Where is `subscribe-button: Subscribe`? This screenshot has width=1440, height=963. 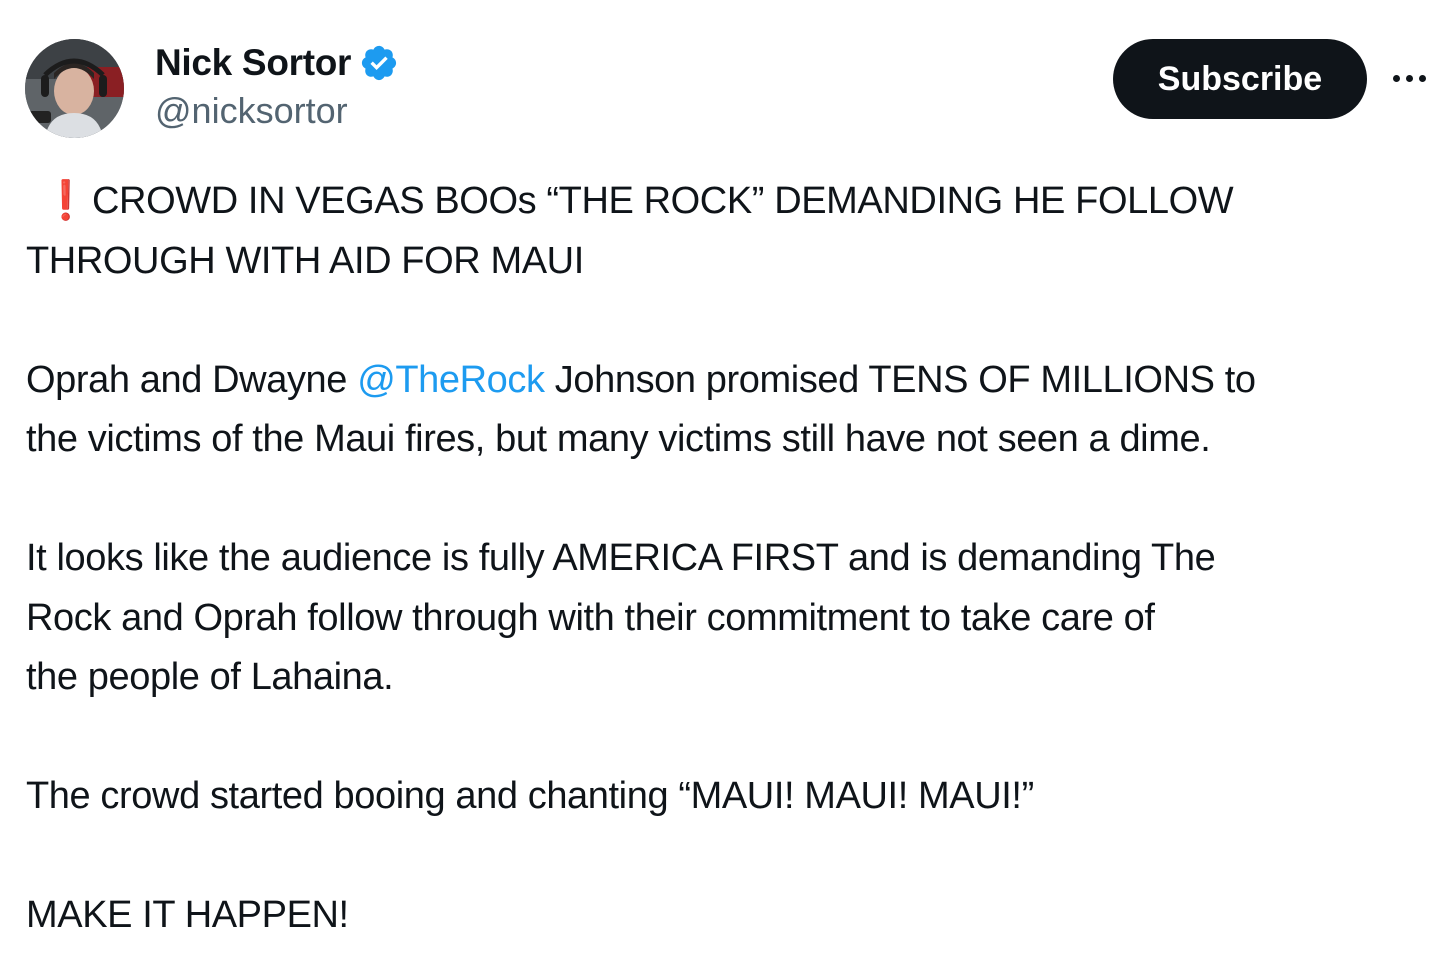 subscribe-button: Subscribe is located at coordinates (1240, 79).